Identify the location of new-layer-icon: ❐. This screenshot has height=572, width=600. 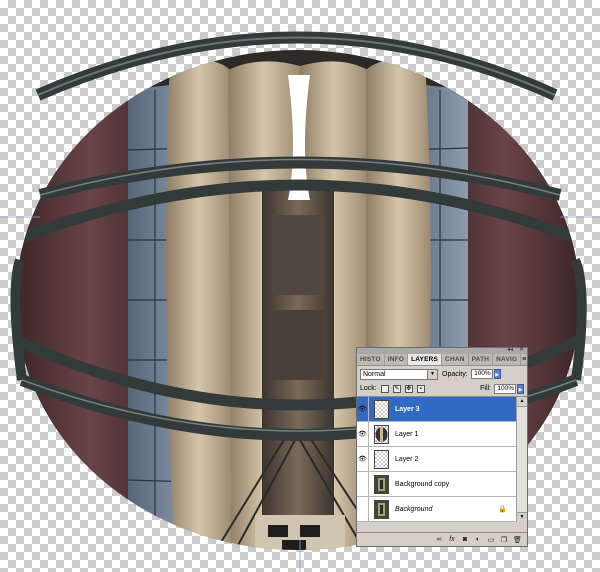
(504, 540).